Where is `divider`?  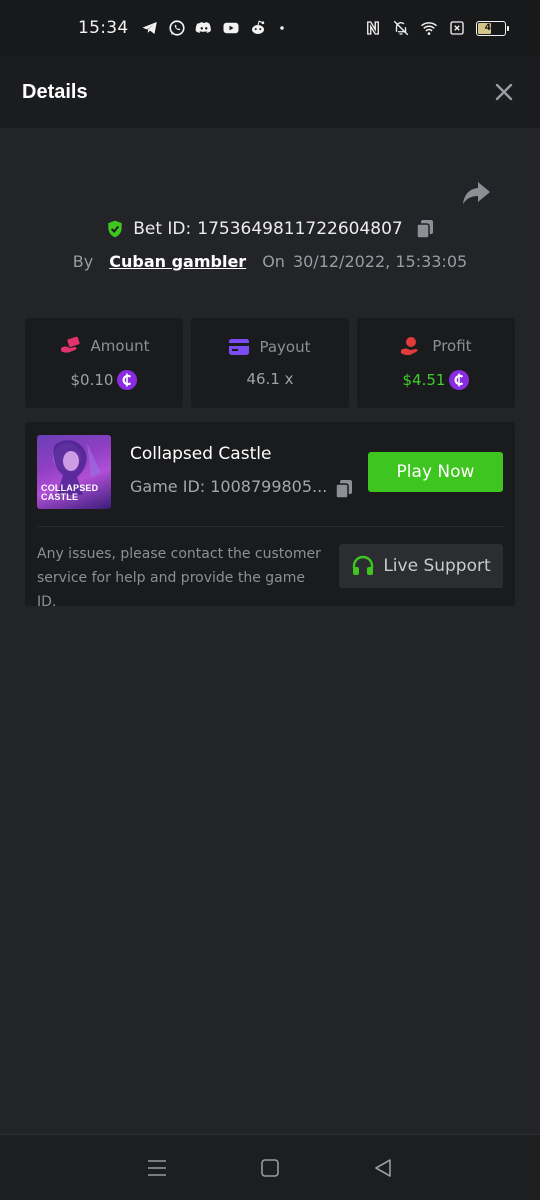
divider is located at coordinates (270, 526).